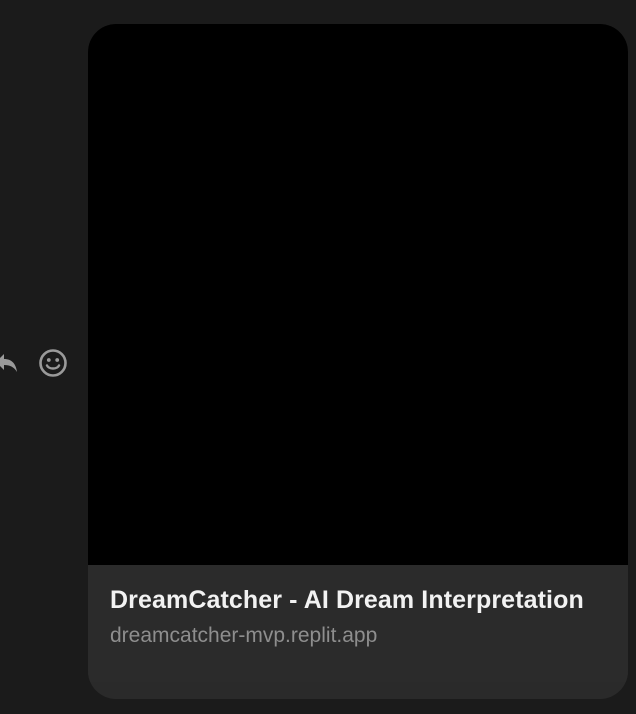 This screenshot has width=636, height=714. Describe the element at coordinates (53, 363) in the screenshot. I see `smiley-icon` at that location.